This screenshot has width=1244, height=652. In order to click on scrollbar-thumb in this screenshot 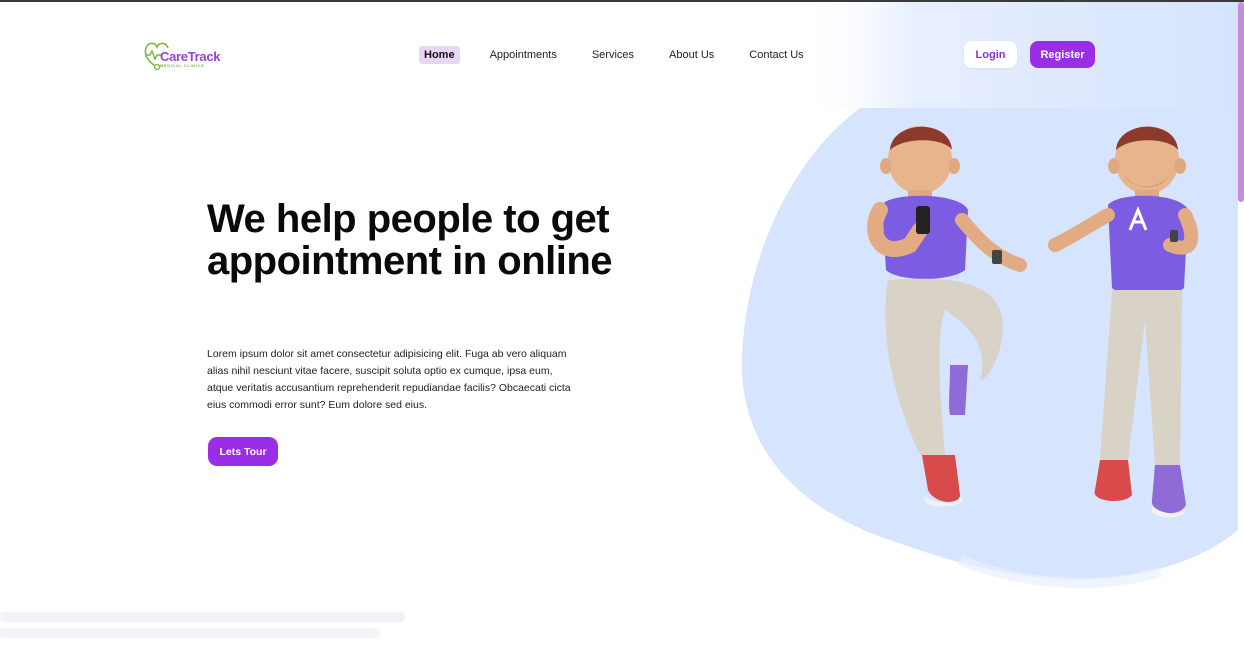, I will do `click(1241, 102)`.